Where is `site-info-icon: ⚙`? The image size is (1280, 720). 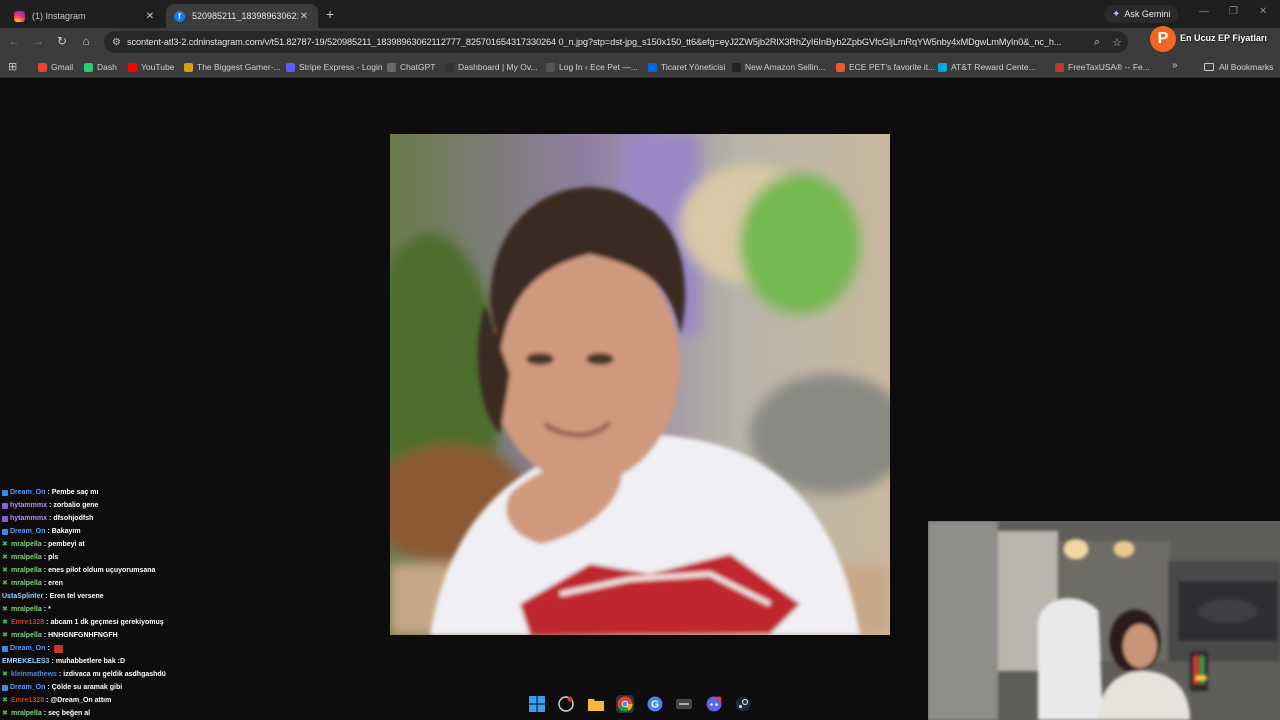 site-info-icon: ⚙ is located at coordinates (116, 42).